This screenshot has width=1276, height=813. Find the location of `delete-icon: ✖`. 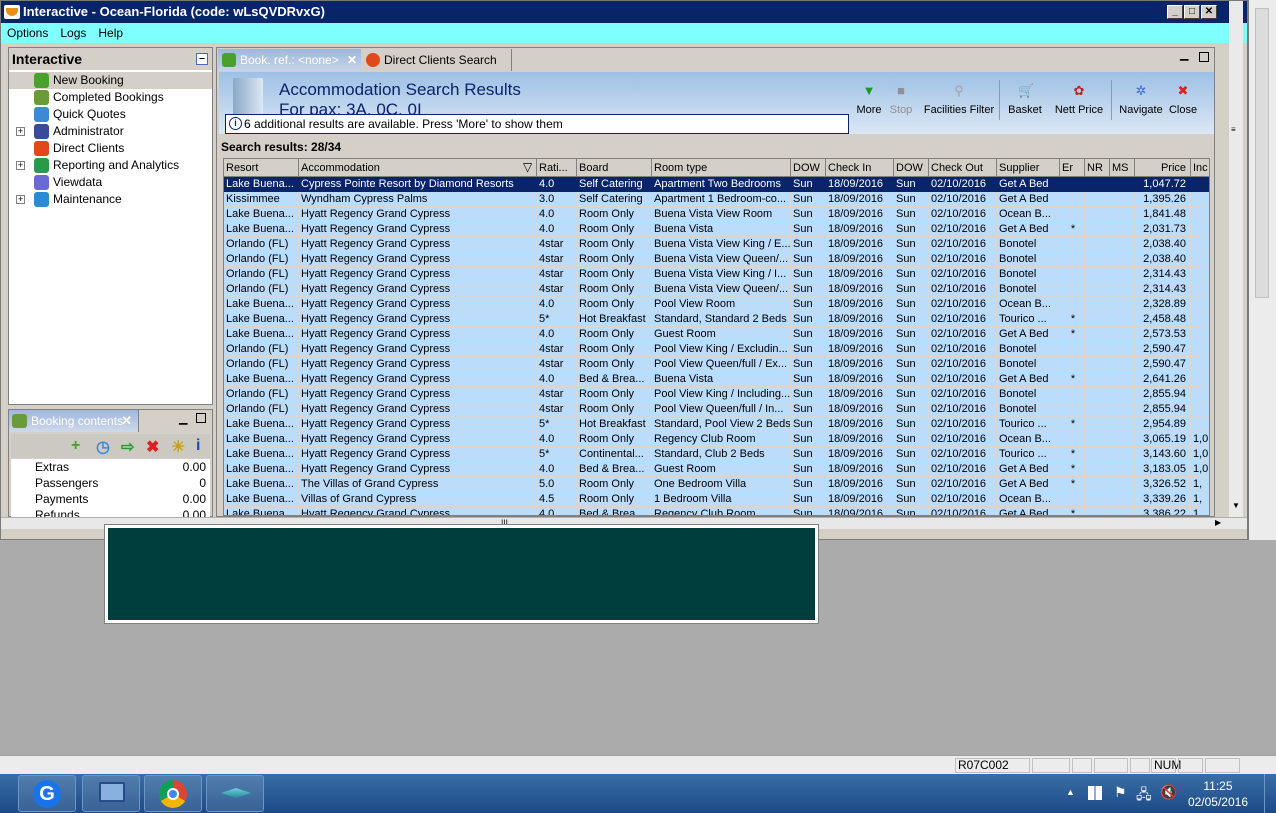

delete-icon: ✖ is located at coordinates (152, 447).